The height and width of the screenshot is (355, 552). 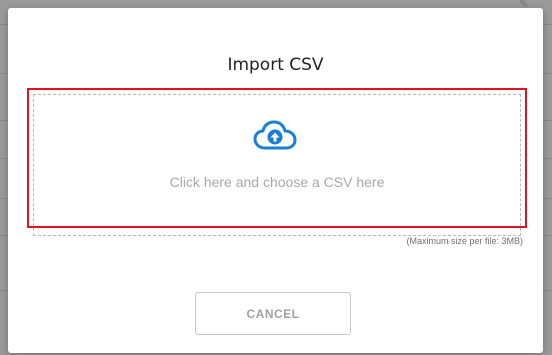 I want to click on cancel-button: CANCEL, so click(x=273, y=313).